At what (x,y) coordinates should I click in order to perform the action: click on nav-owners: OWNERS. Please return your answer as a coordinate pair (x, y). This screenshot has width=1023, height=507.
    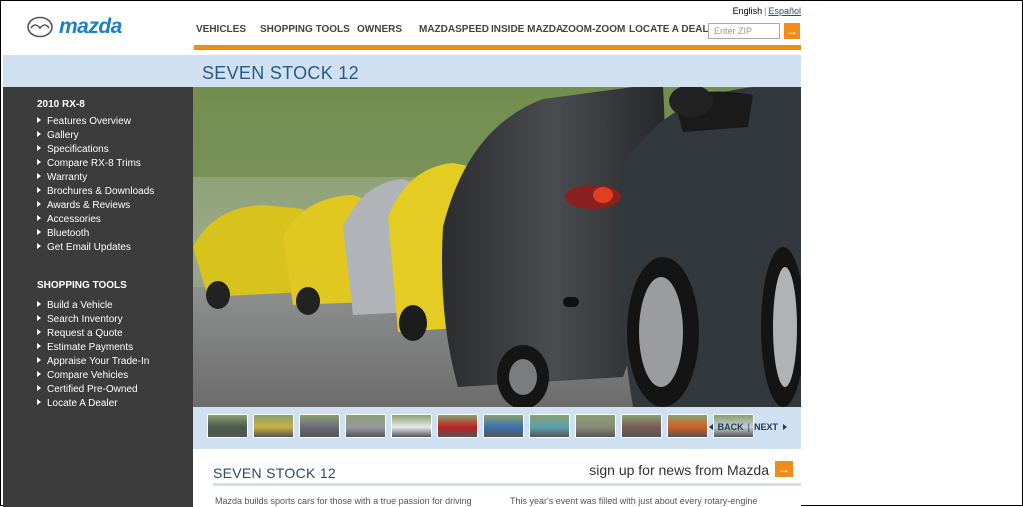
    Looking at the image, I should click on (388, 29).